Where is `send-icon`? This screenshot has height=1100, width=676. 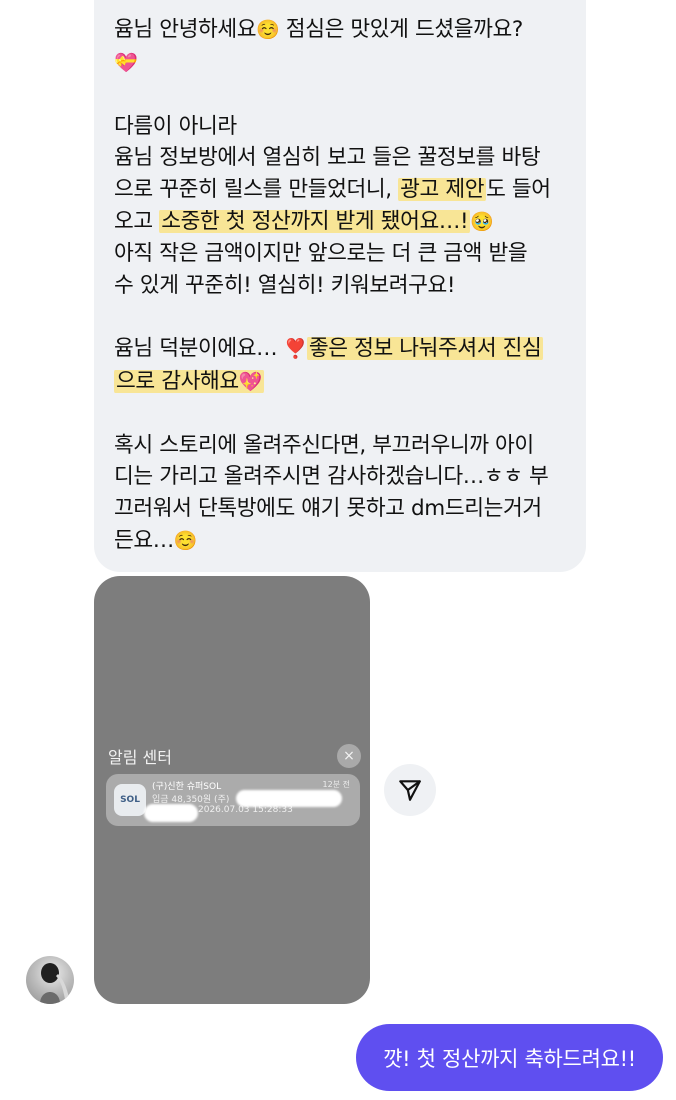 send-icon is located at coordinates (410, 790).